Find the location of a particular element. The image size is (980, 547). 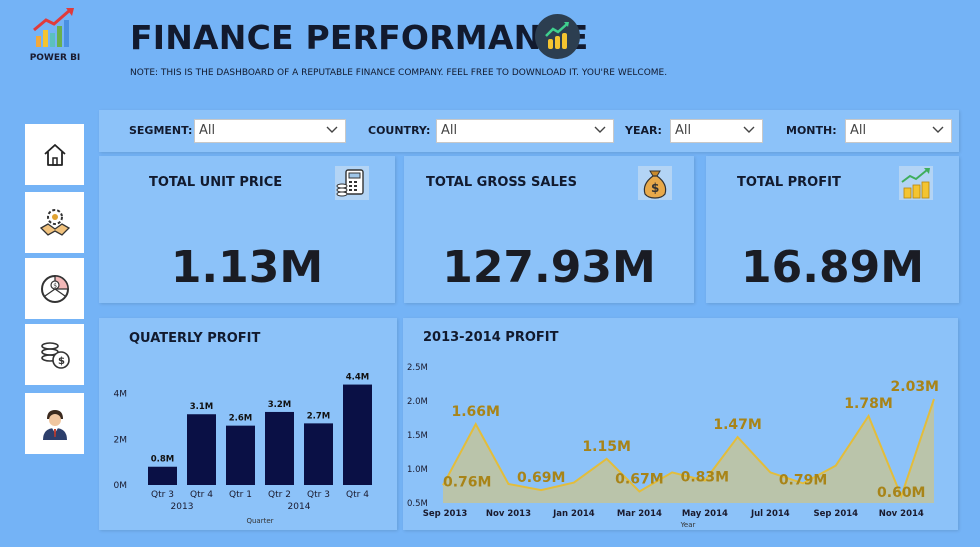

point-data-label: 2.03M is located at coordinates (915, 387).